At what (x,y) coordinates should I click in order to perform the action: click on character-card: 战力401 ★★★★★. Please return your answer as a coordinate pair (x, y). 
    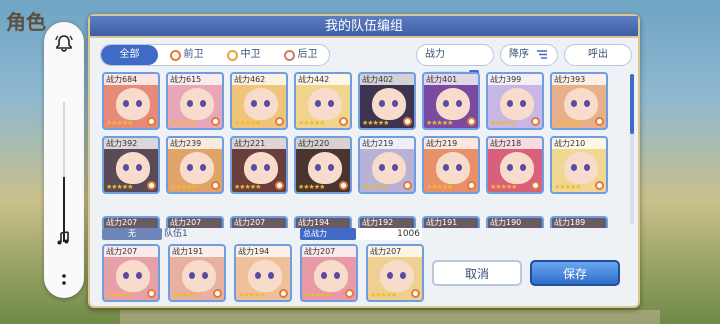
    Looking at the image, I should click on (451, 101).